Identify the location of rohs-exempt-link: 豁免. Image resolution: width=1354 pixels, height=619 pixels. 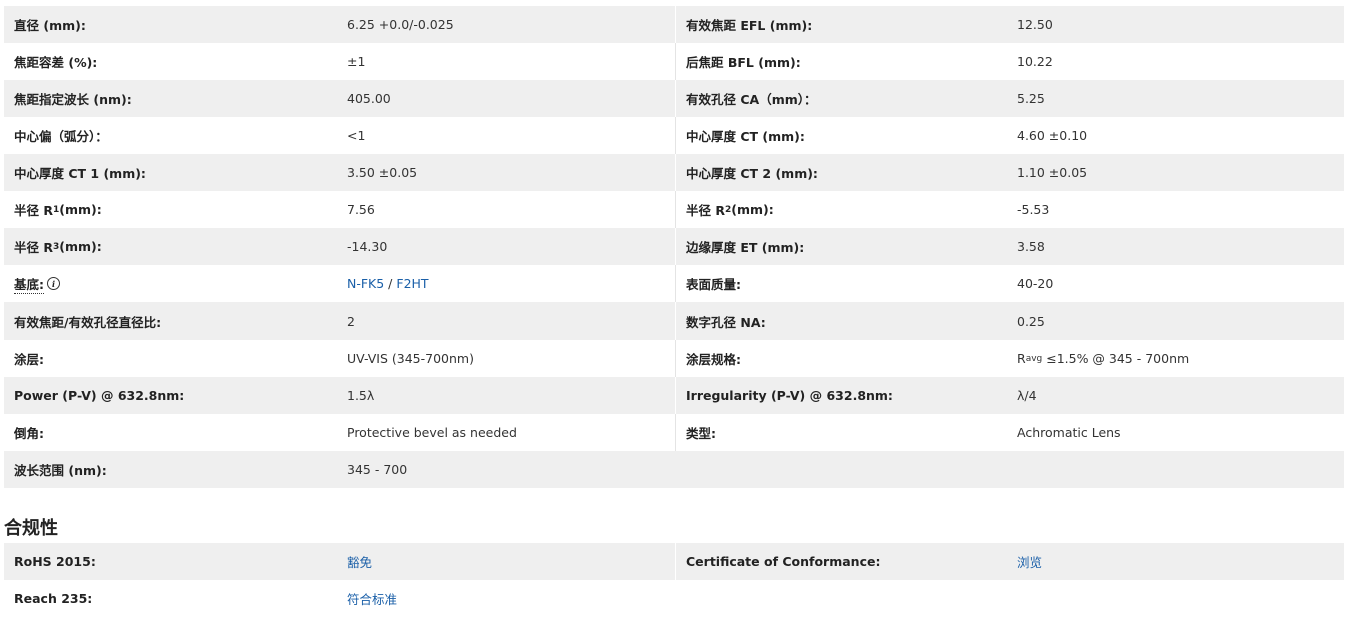
(359, 561).